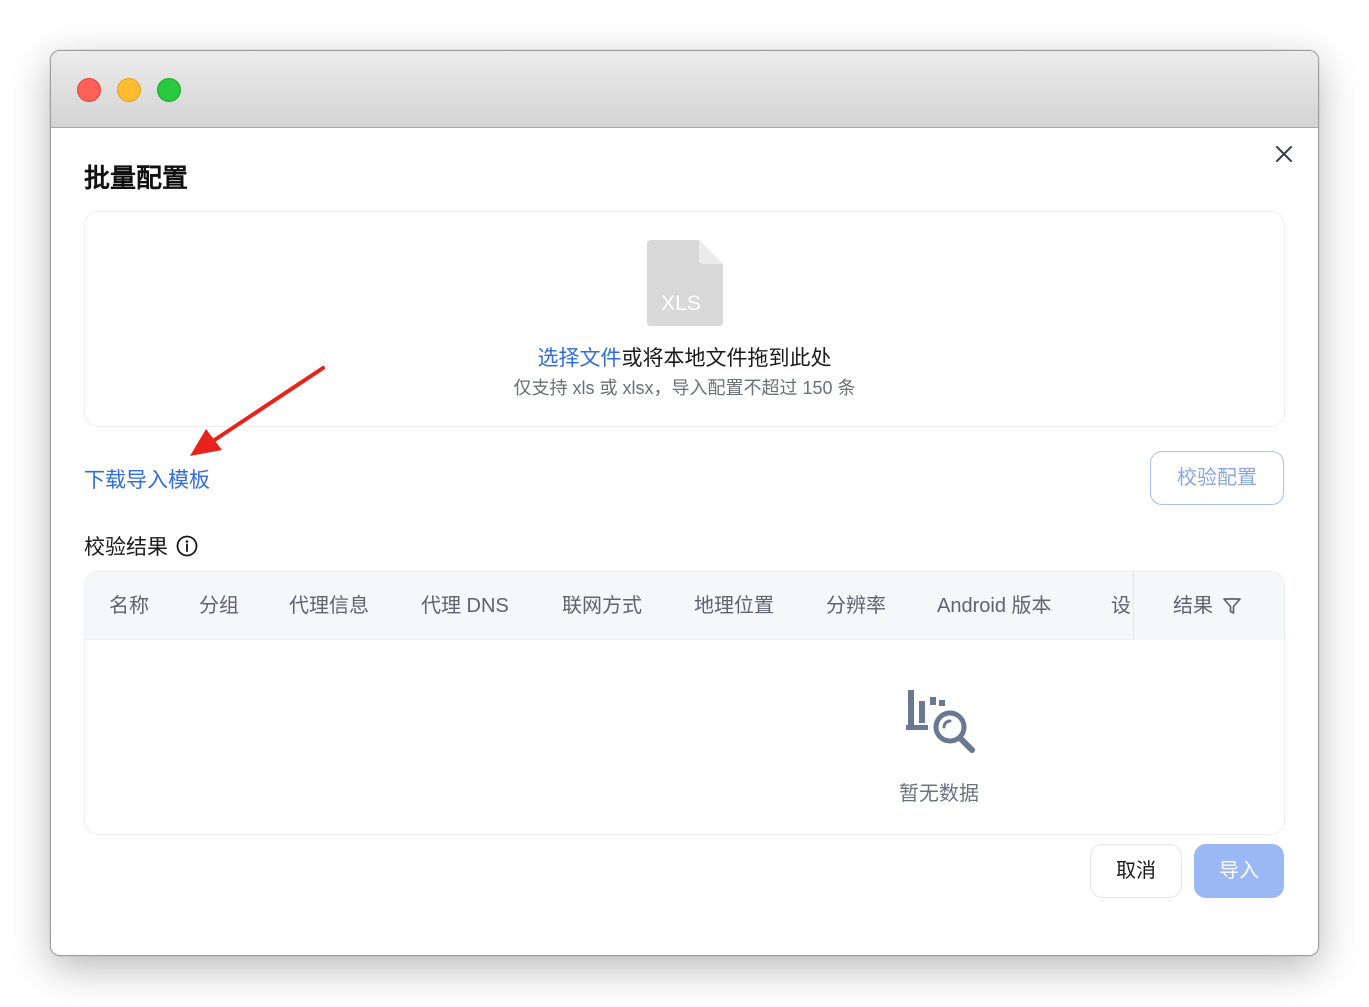  Describe the element at coordinates (1284, 154) in the screenshot. I see `close-icon` at that location.